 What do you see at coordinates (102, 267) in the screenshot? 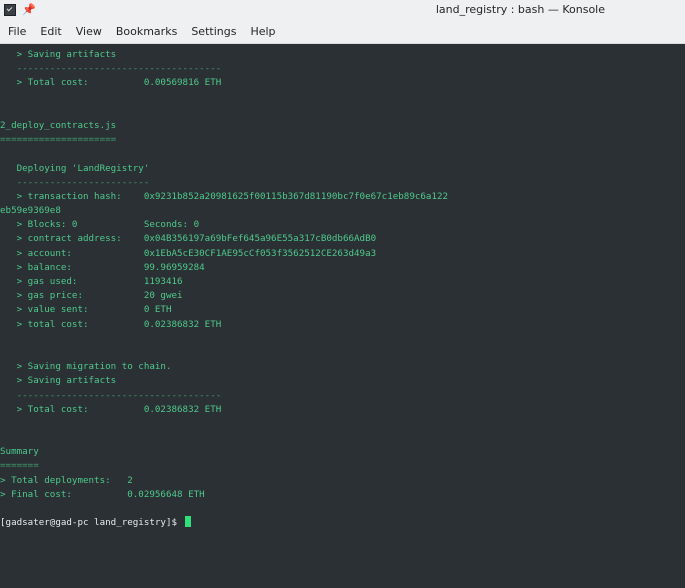
I see `terminal-line: > balance: 99.96959284` at bounding box center [102, 267].